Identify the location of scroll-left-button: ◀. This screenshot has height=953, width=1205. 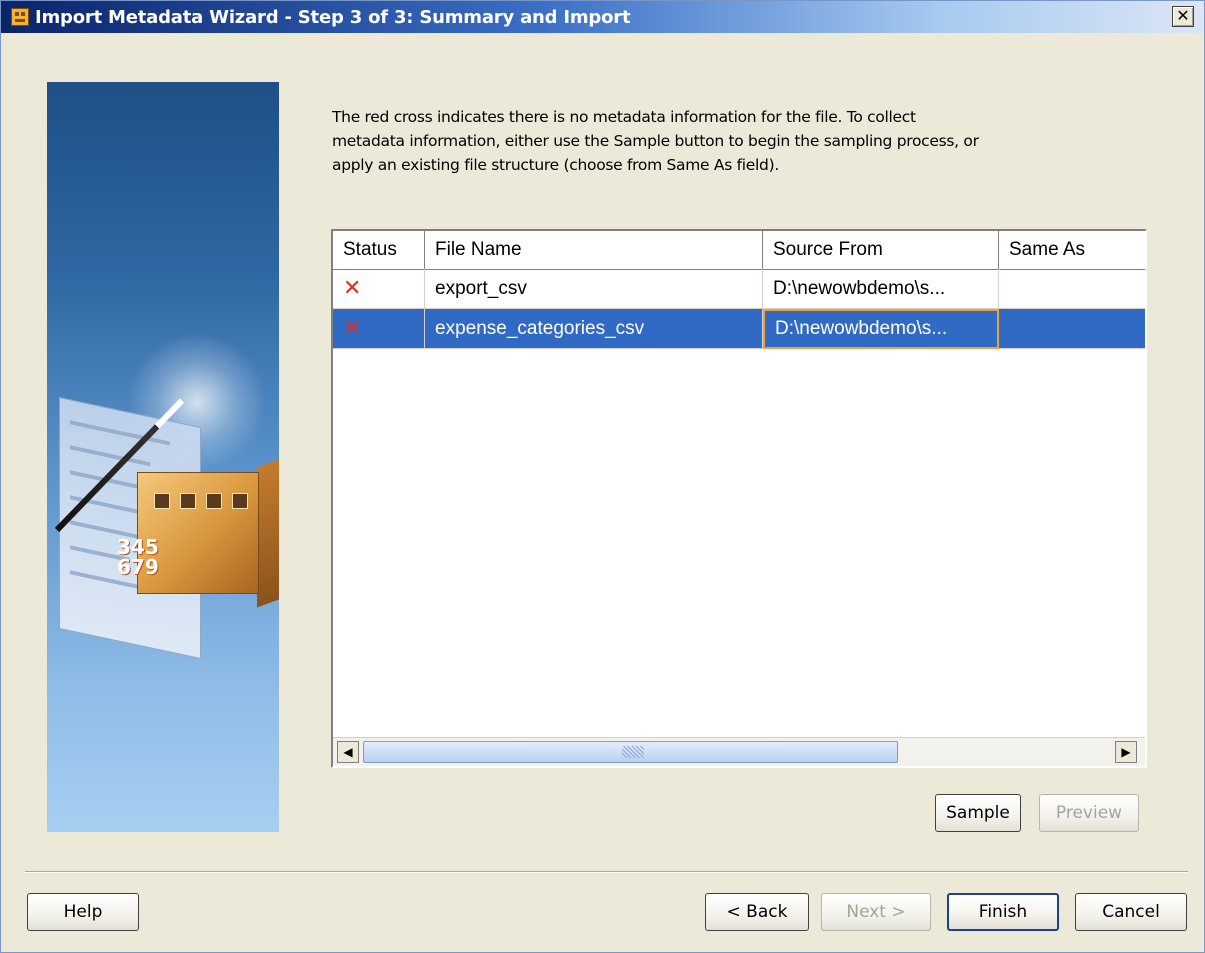
(348, 752).